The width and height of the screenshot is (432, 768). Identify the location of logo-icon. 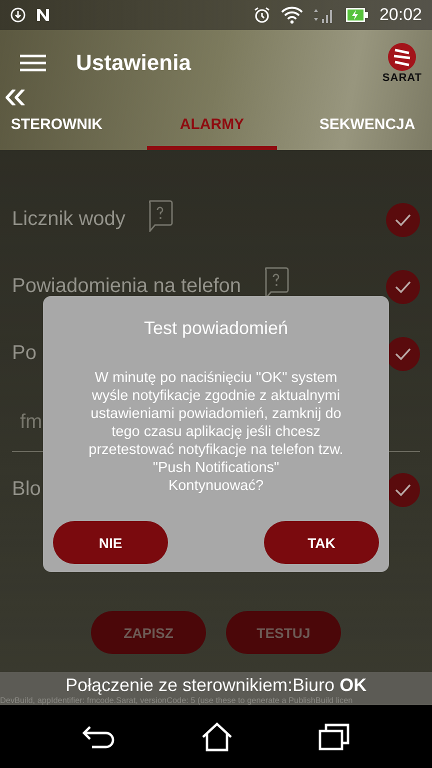
(402, 57).